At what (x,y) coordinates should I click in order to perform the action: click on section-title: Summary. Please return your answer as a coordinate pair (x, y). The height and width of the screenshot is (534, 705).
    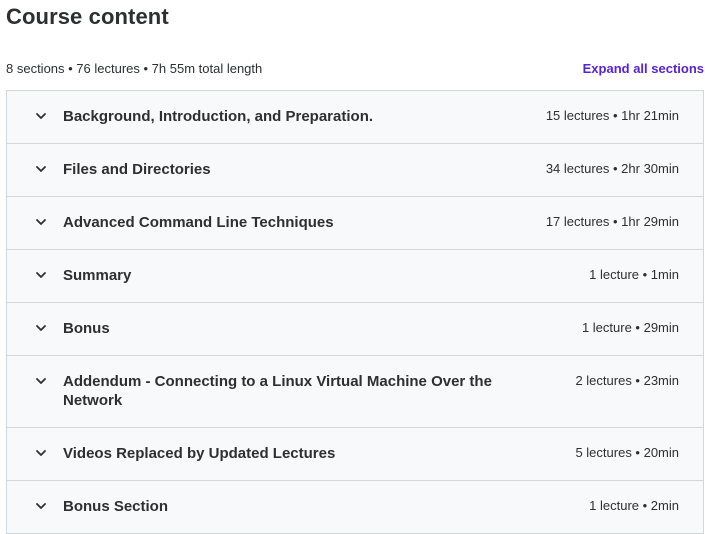
    Looking at the image, I should click on (97, 275).